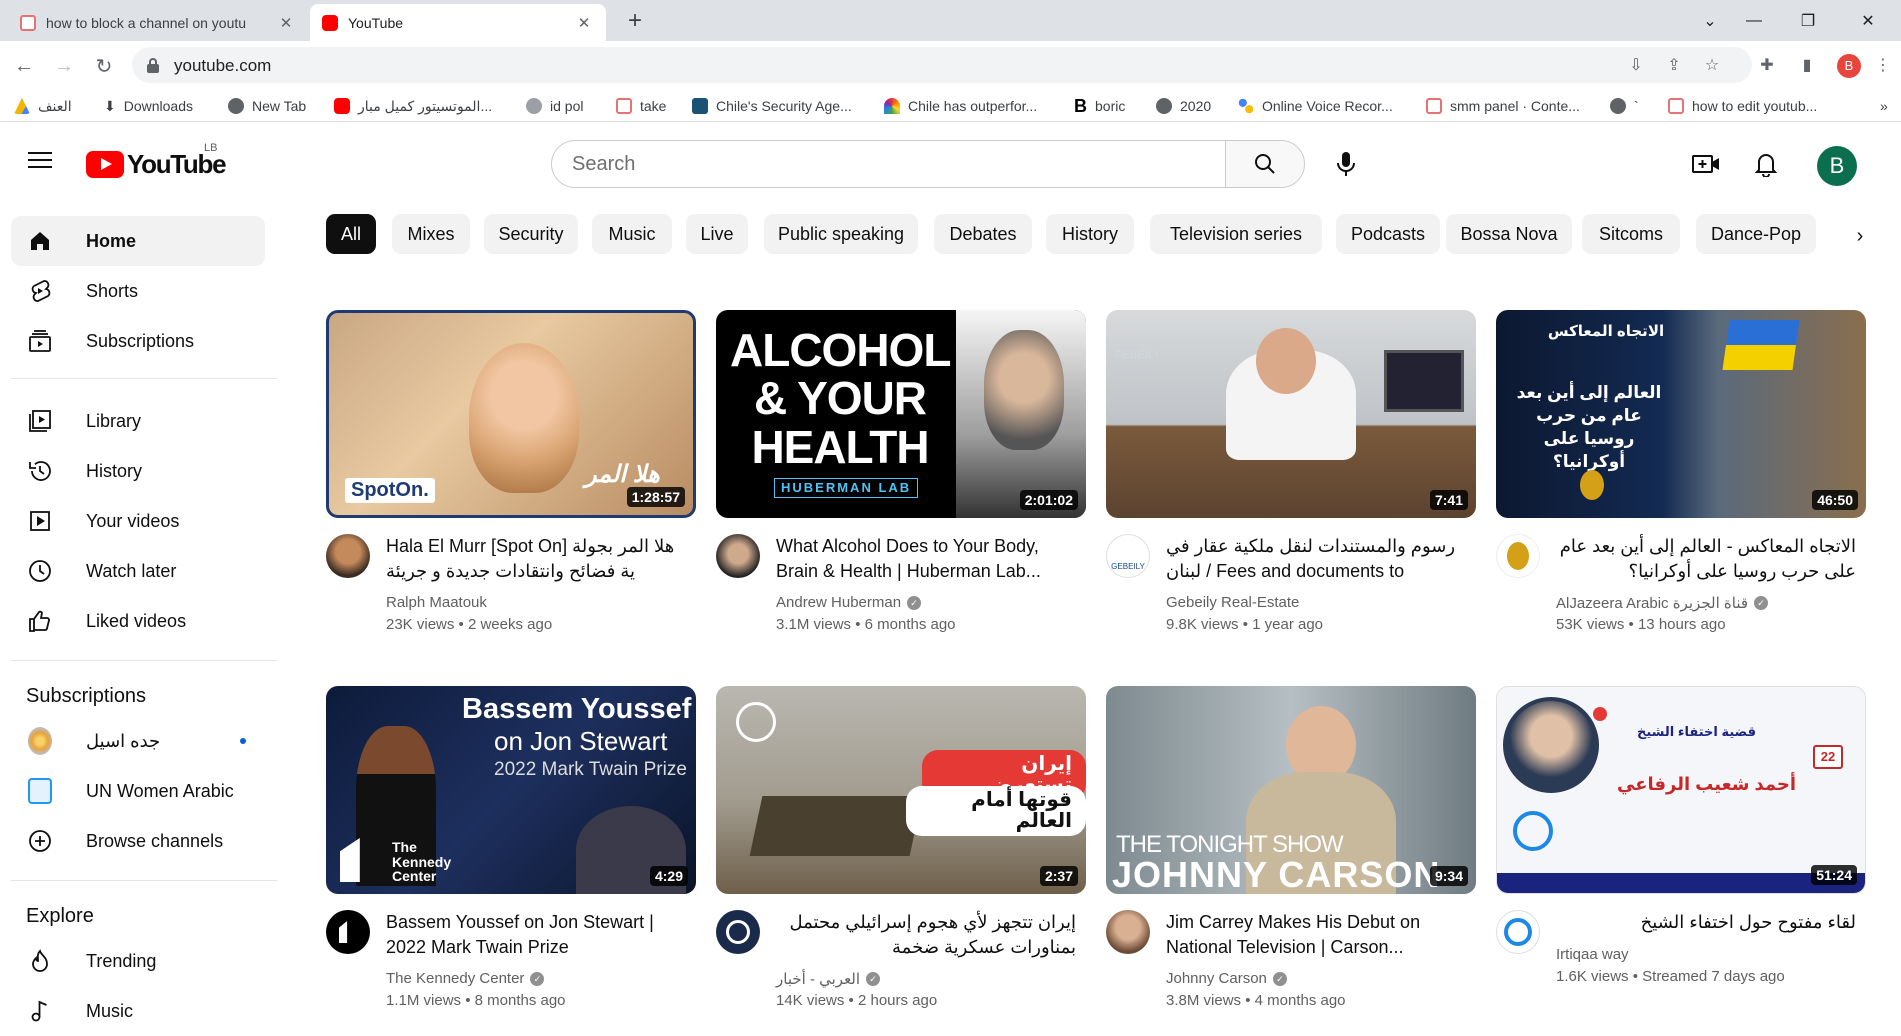 The image size is (1901, 1036). Describe the element at coordinates (64, 66) in the screenshot. I see `forward-icon: →` at that location.